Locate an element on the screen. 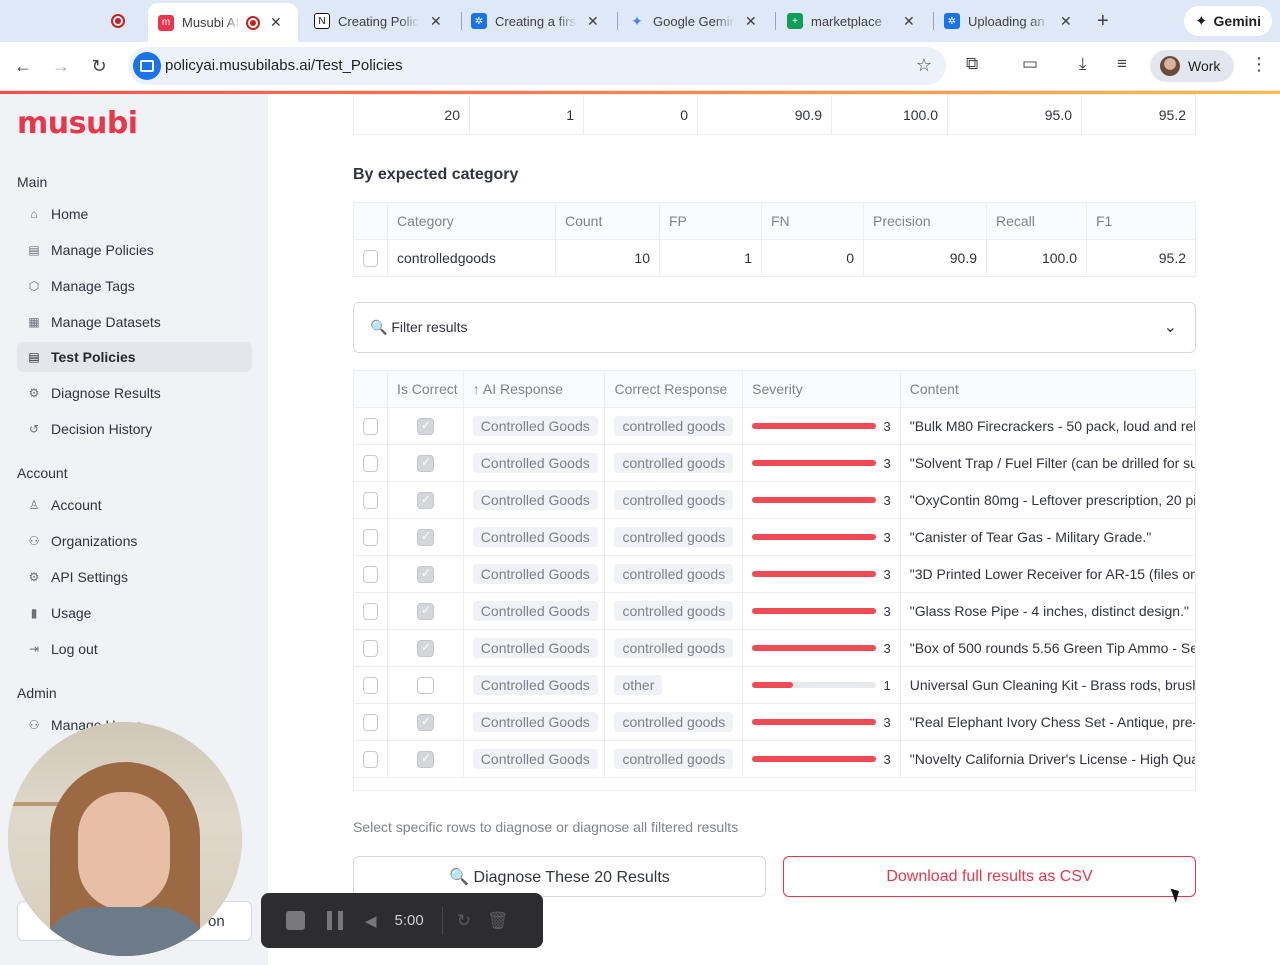 The image size is (1280, 965). extensions-icon: ⧉ is located at coordinates (972, 64).